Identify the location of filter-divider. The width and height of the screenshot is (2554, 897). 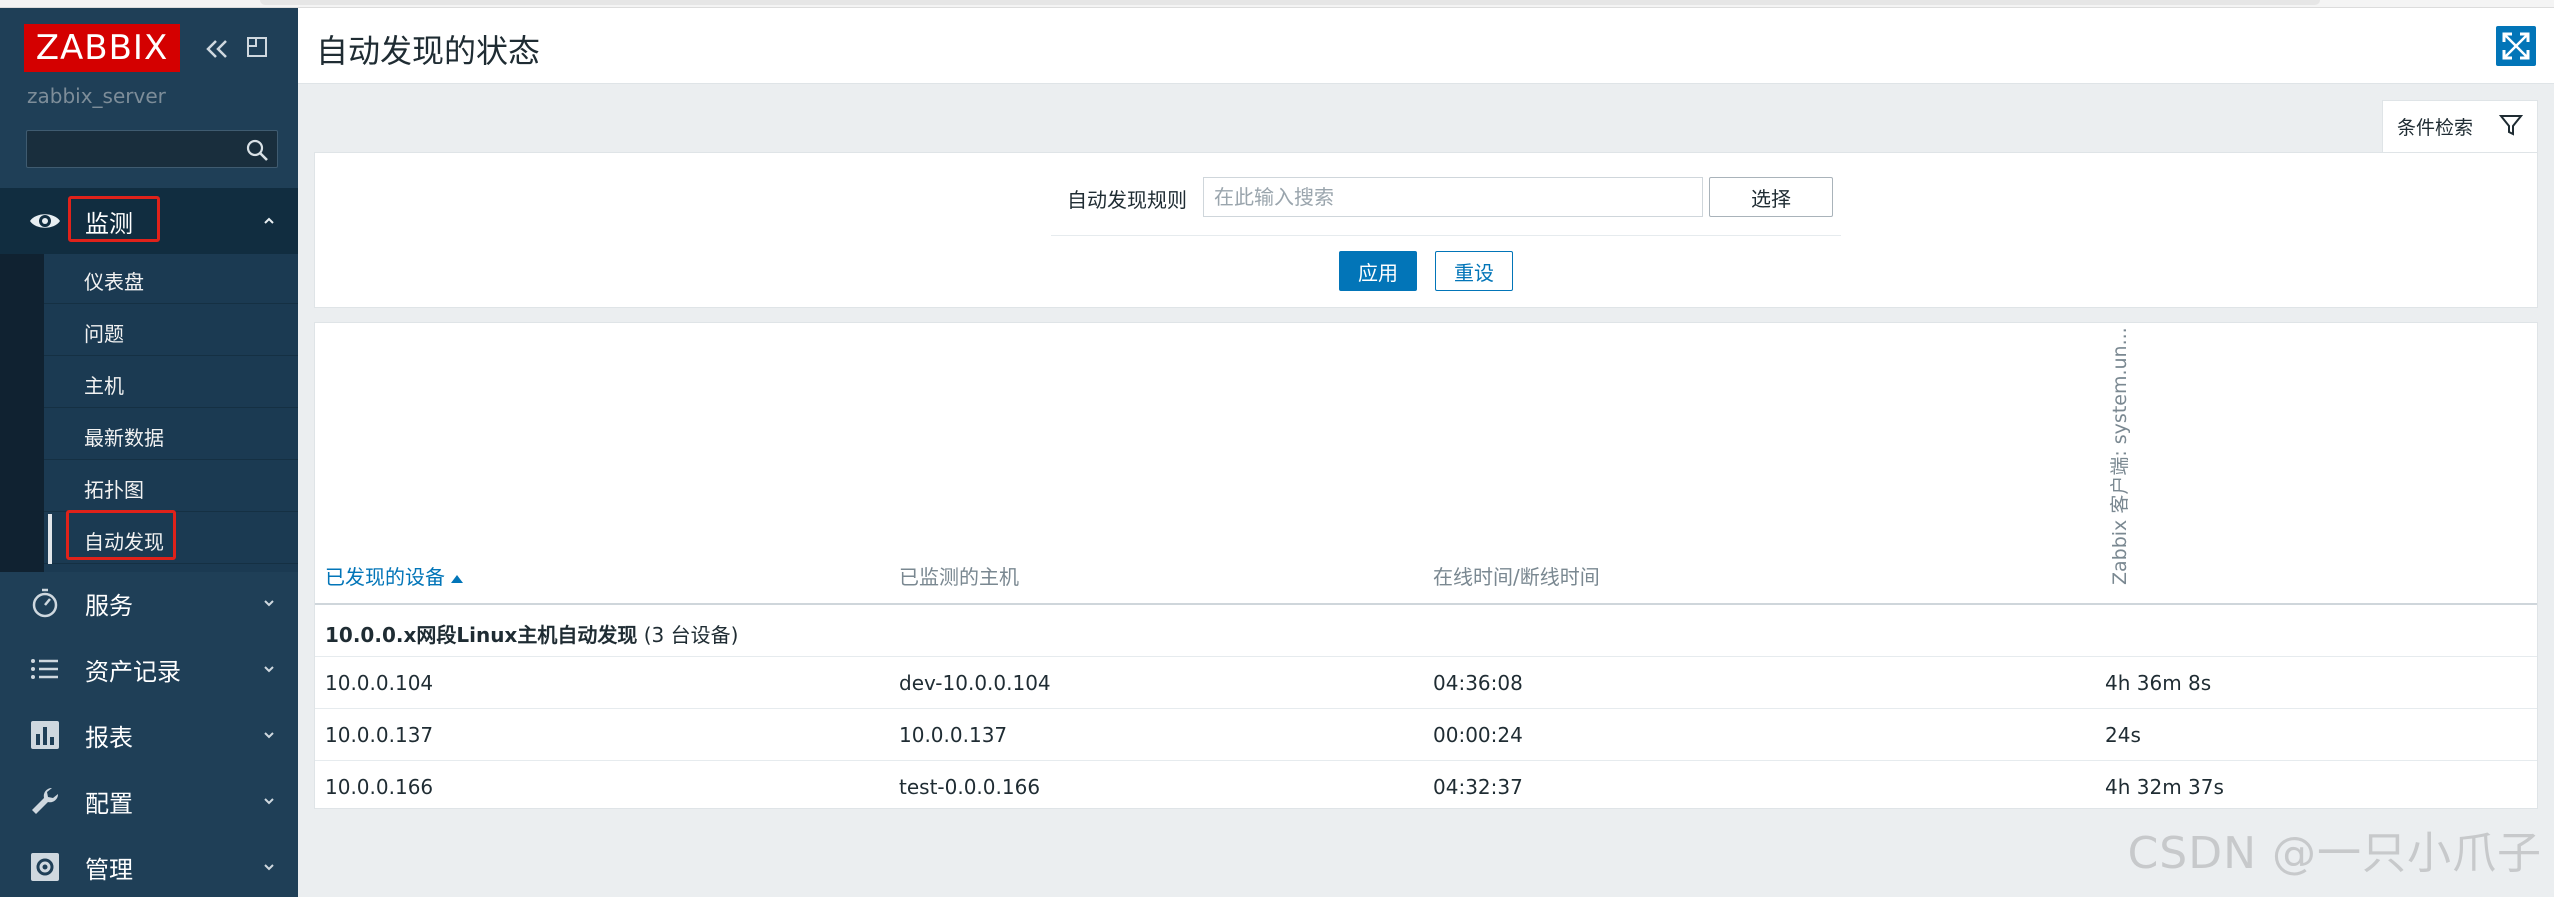
(1446, 235).